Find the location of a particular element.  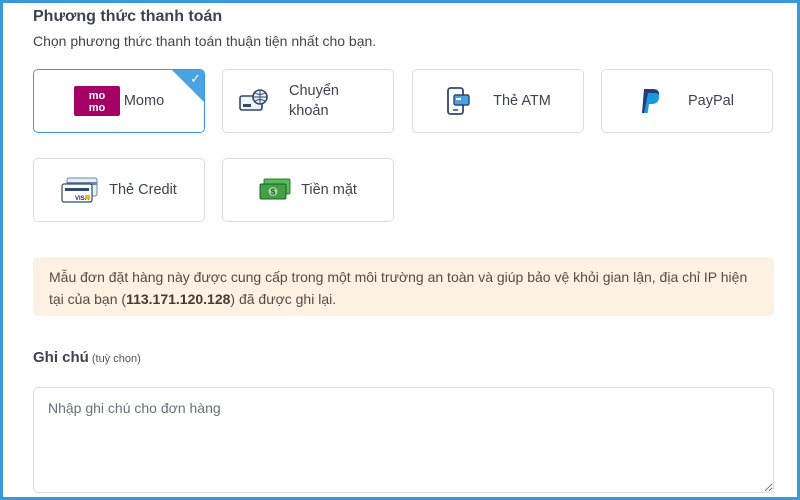

momo-logo-icon: mo mo is located at coordinates (96, 101).